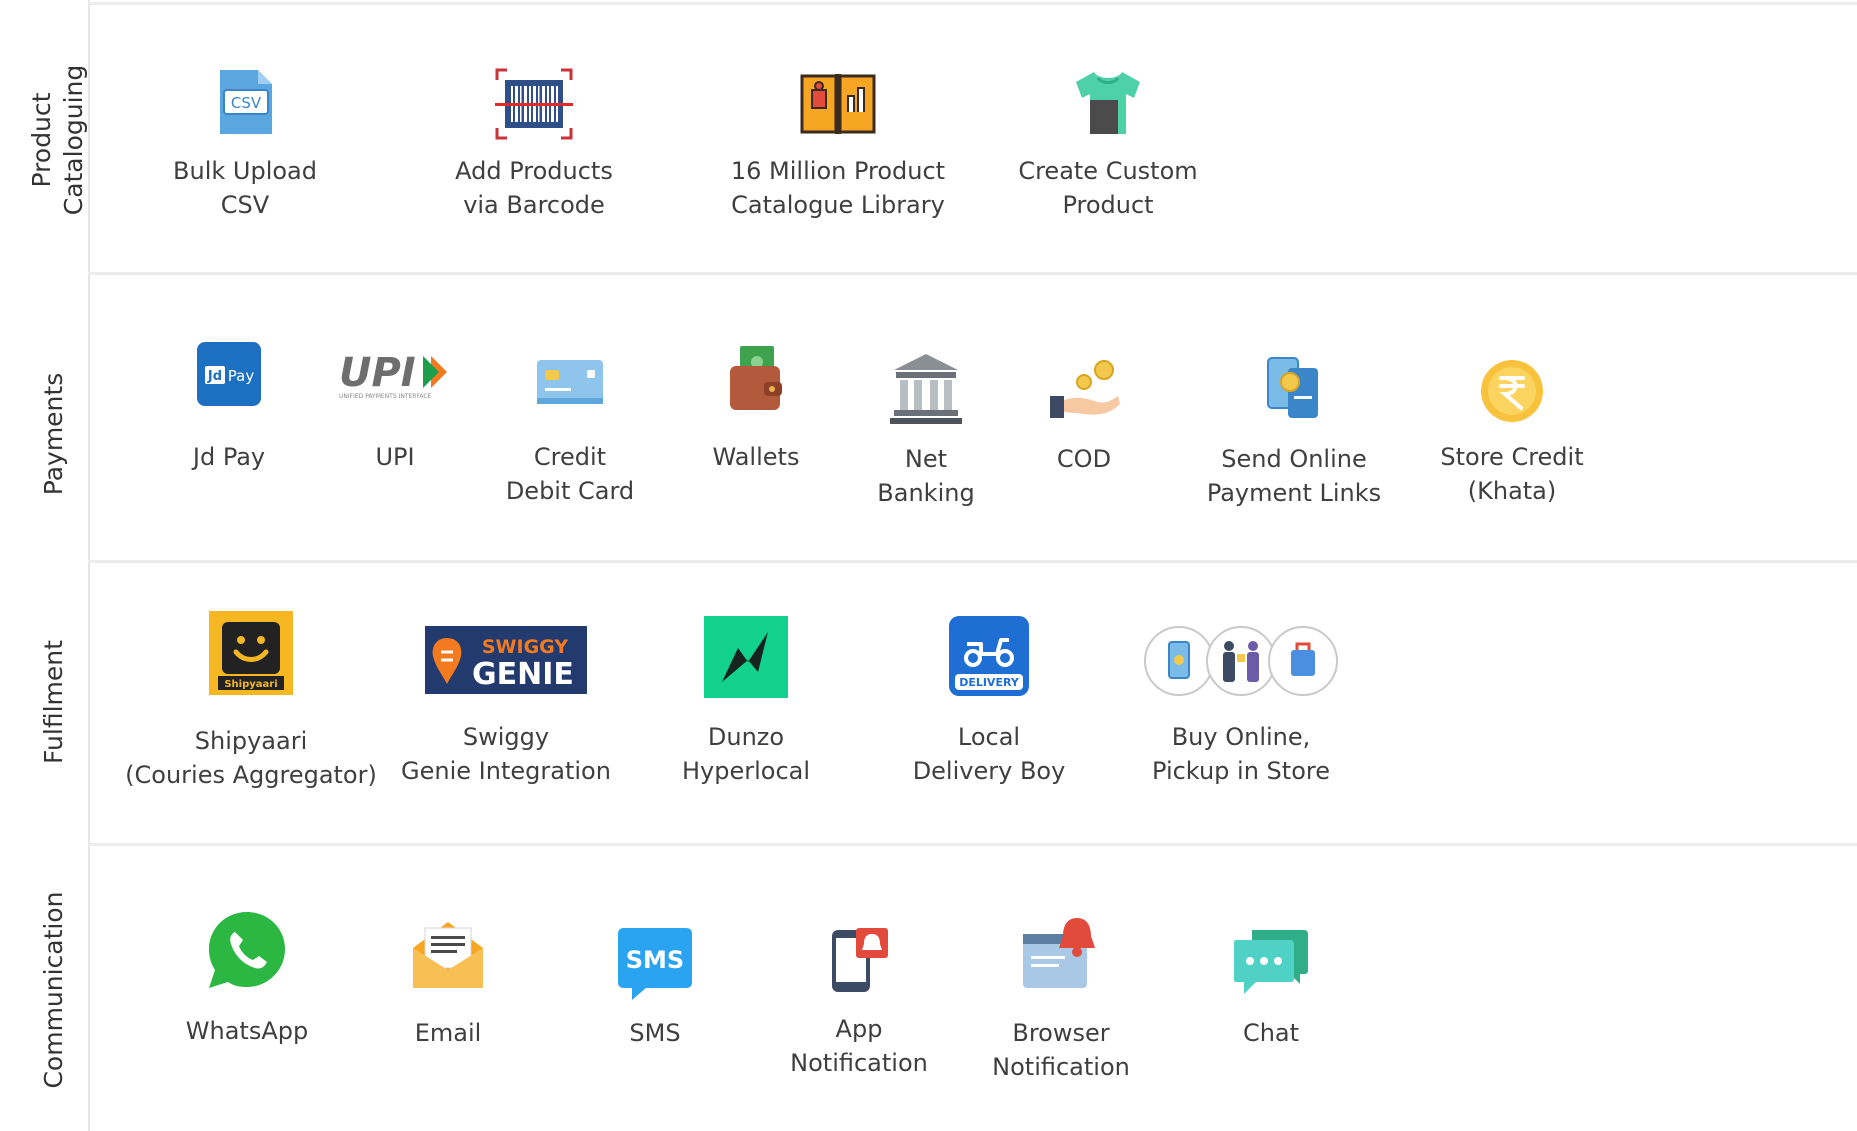  I want to click on feature-swiggy-genie: SWIGGY GENIE Swiggy Genie Integration, so click(506, 705).